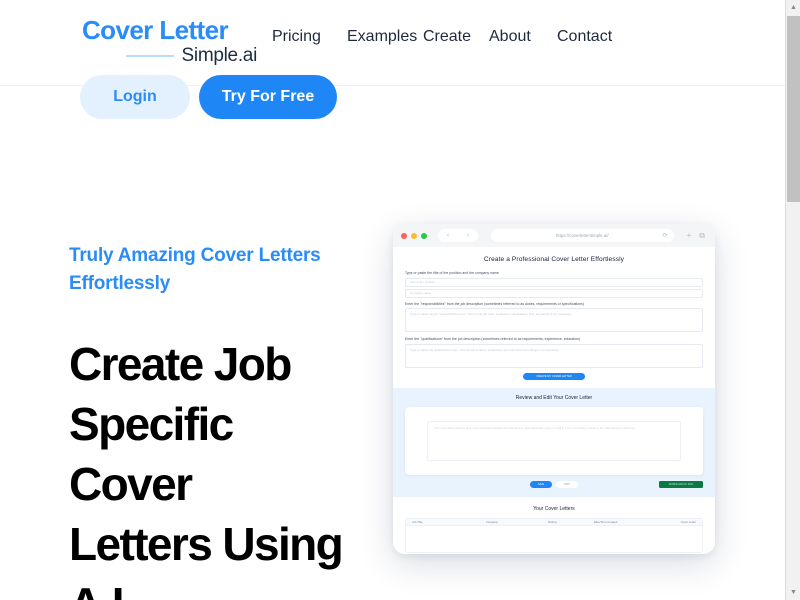 Image resolution: width=800 pixels, height=600 pixels. I want to click on logo-primary-text: Cover Letter, so click(155, 30).